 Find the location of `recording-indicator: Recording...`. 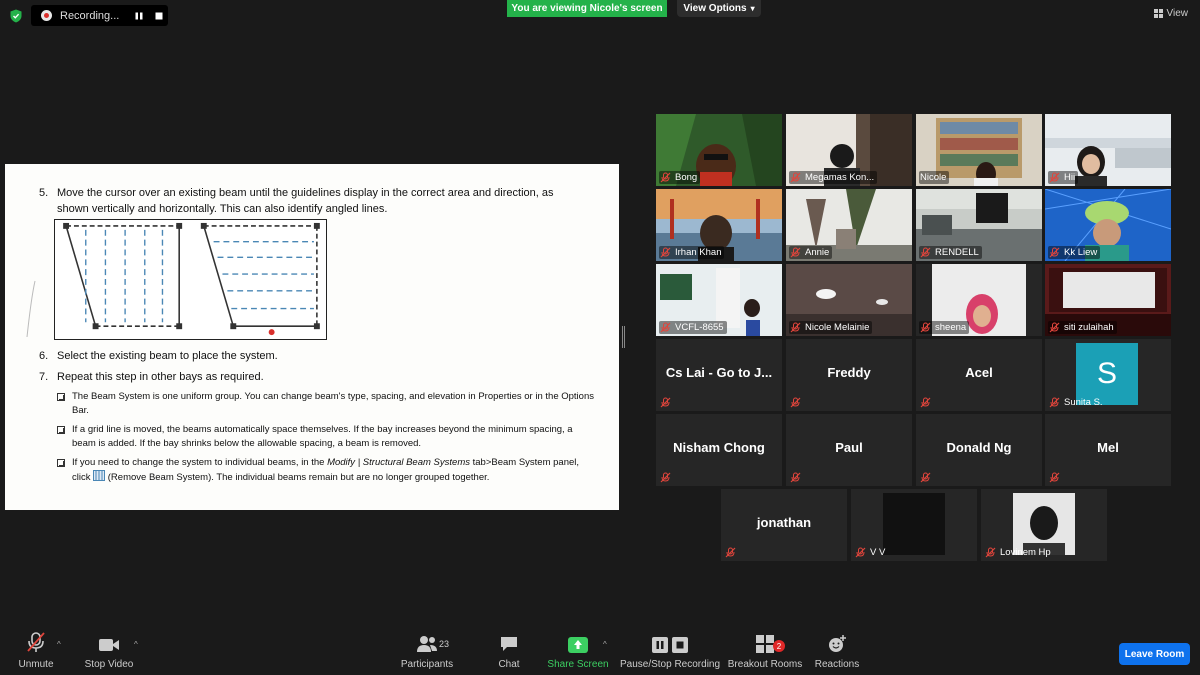

recording-indicator: Recording... is located at coordinates (99, 15).